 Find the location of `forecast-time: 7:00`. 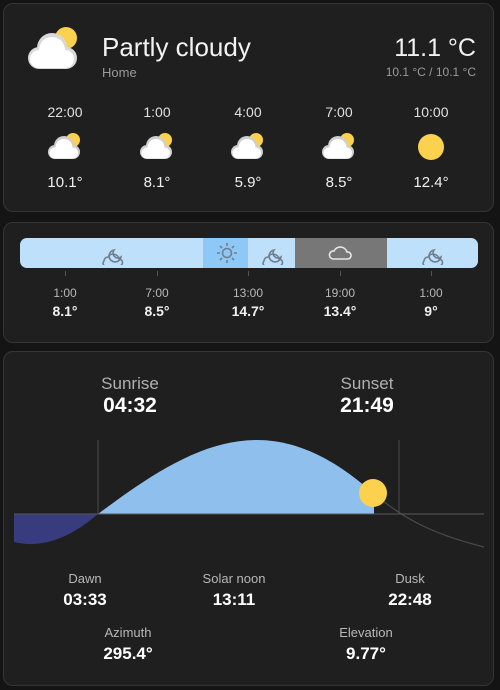

forecast-time: 7:00 is located at coordinates (339, 112).